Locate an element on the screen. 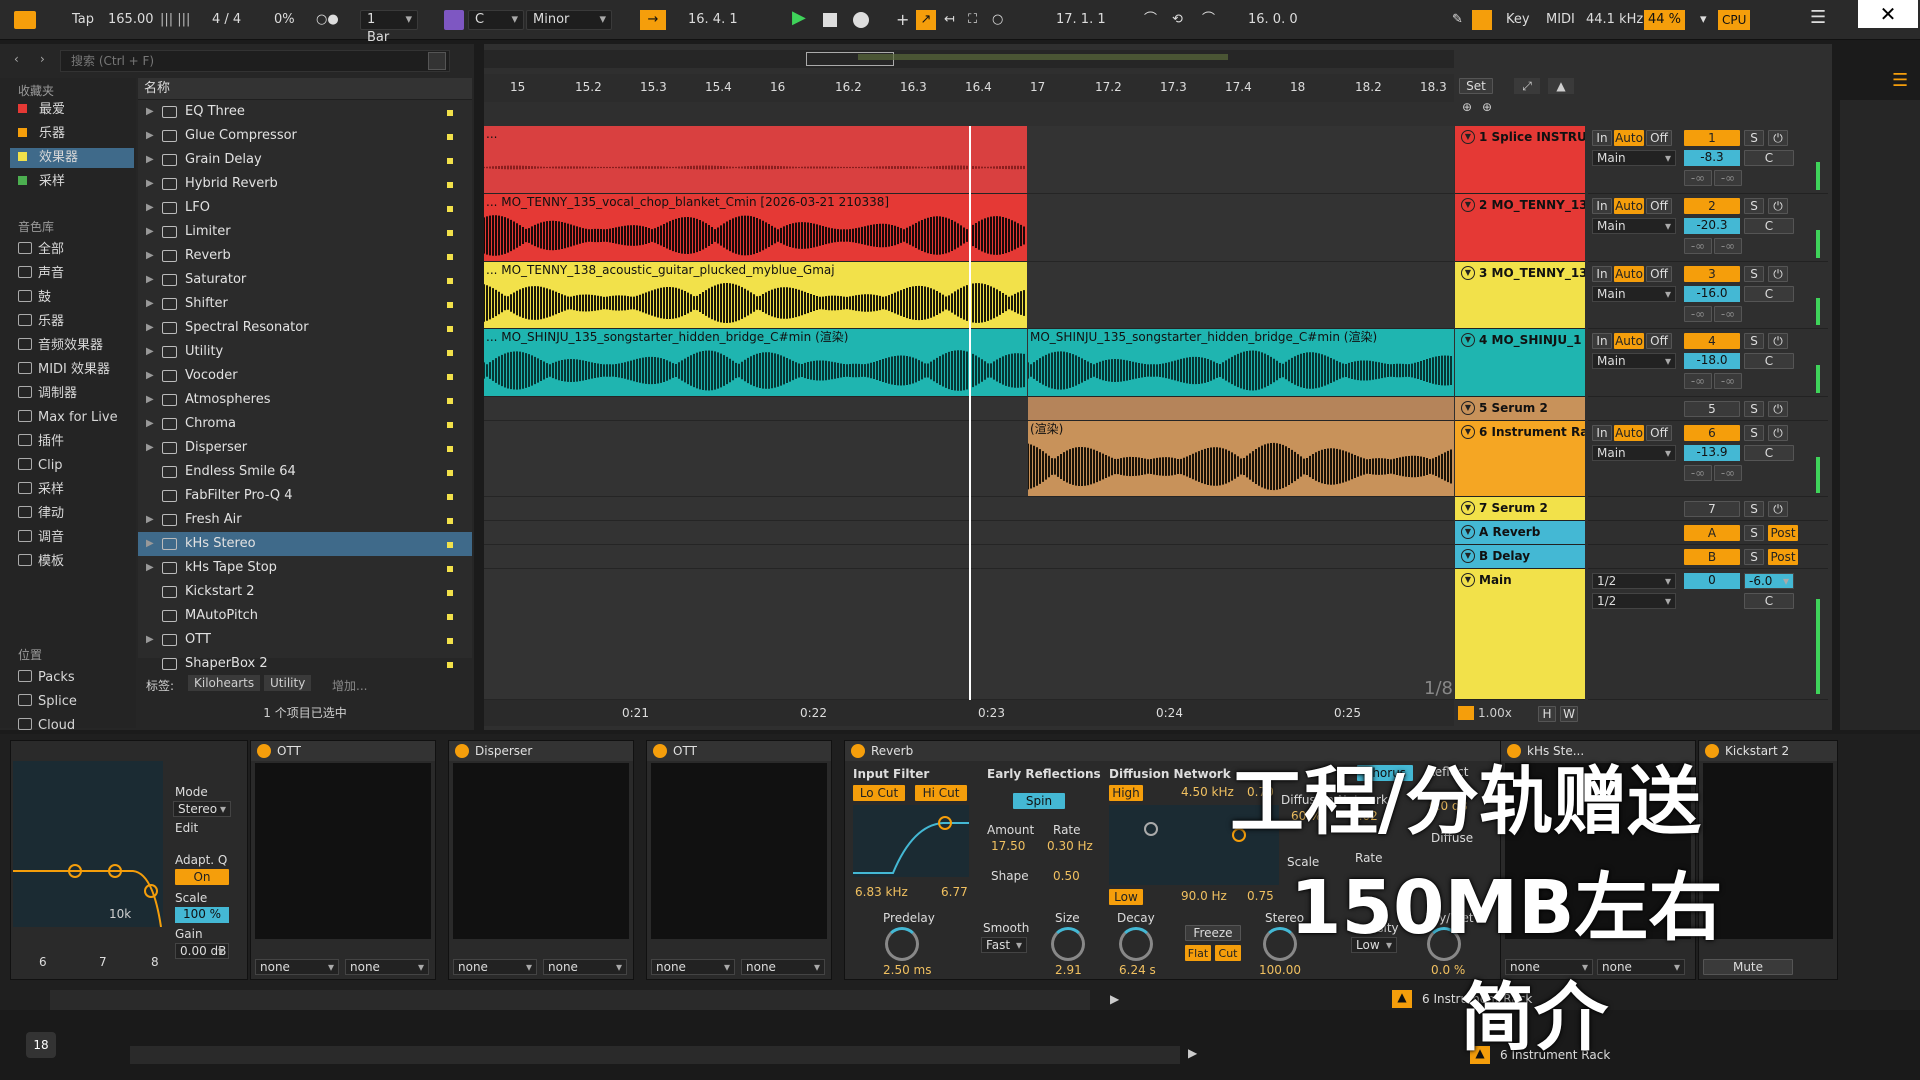  track-activator: 2 is located at coordinates (1712, 206).